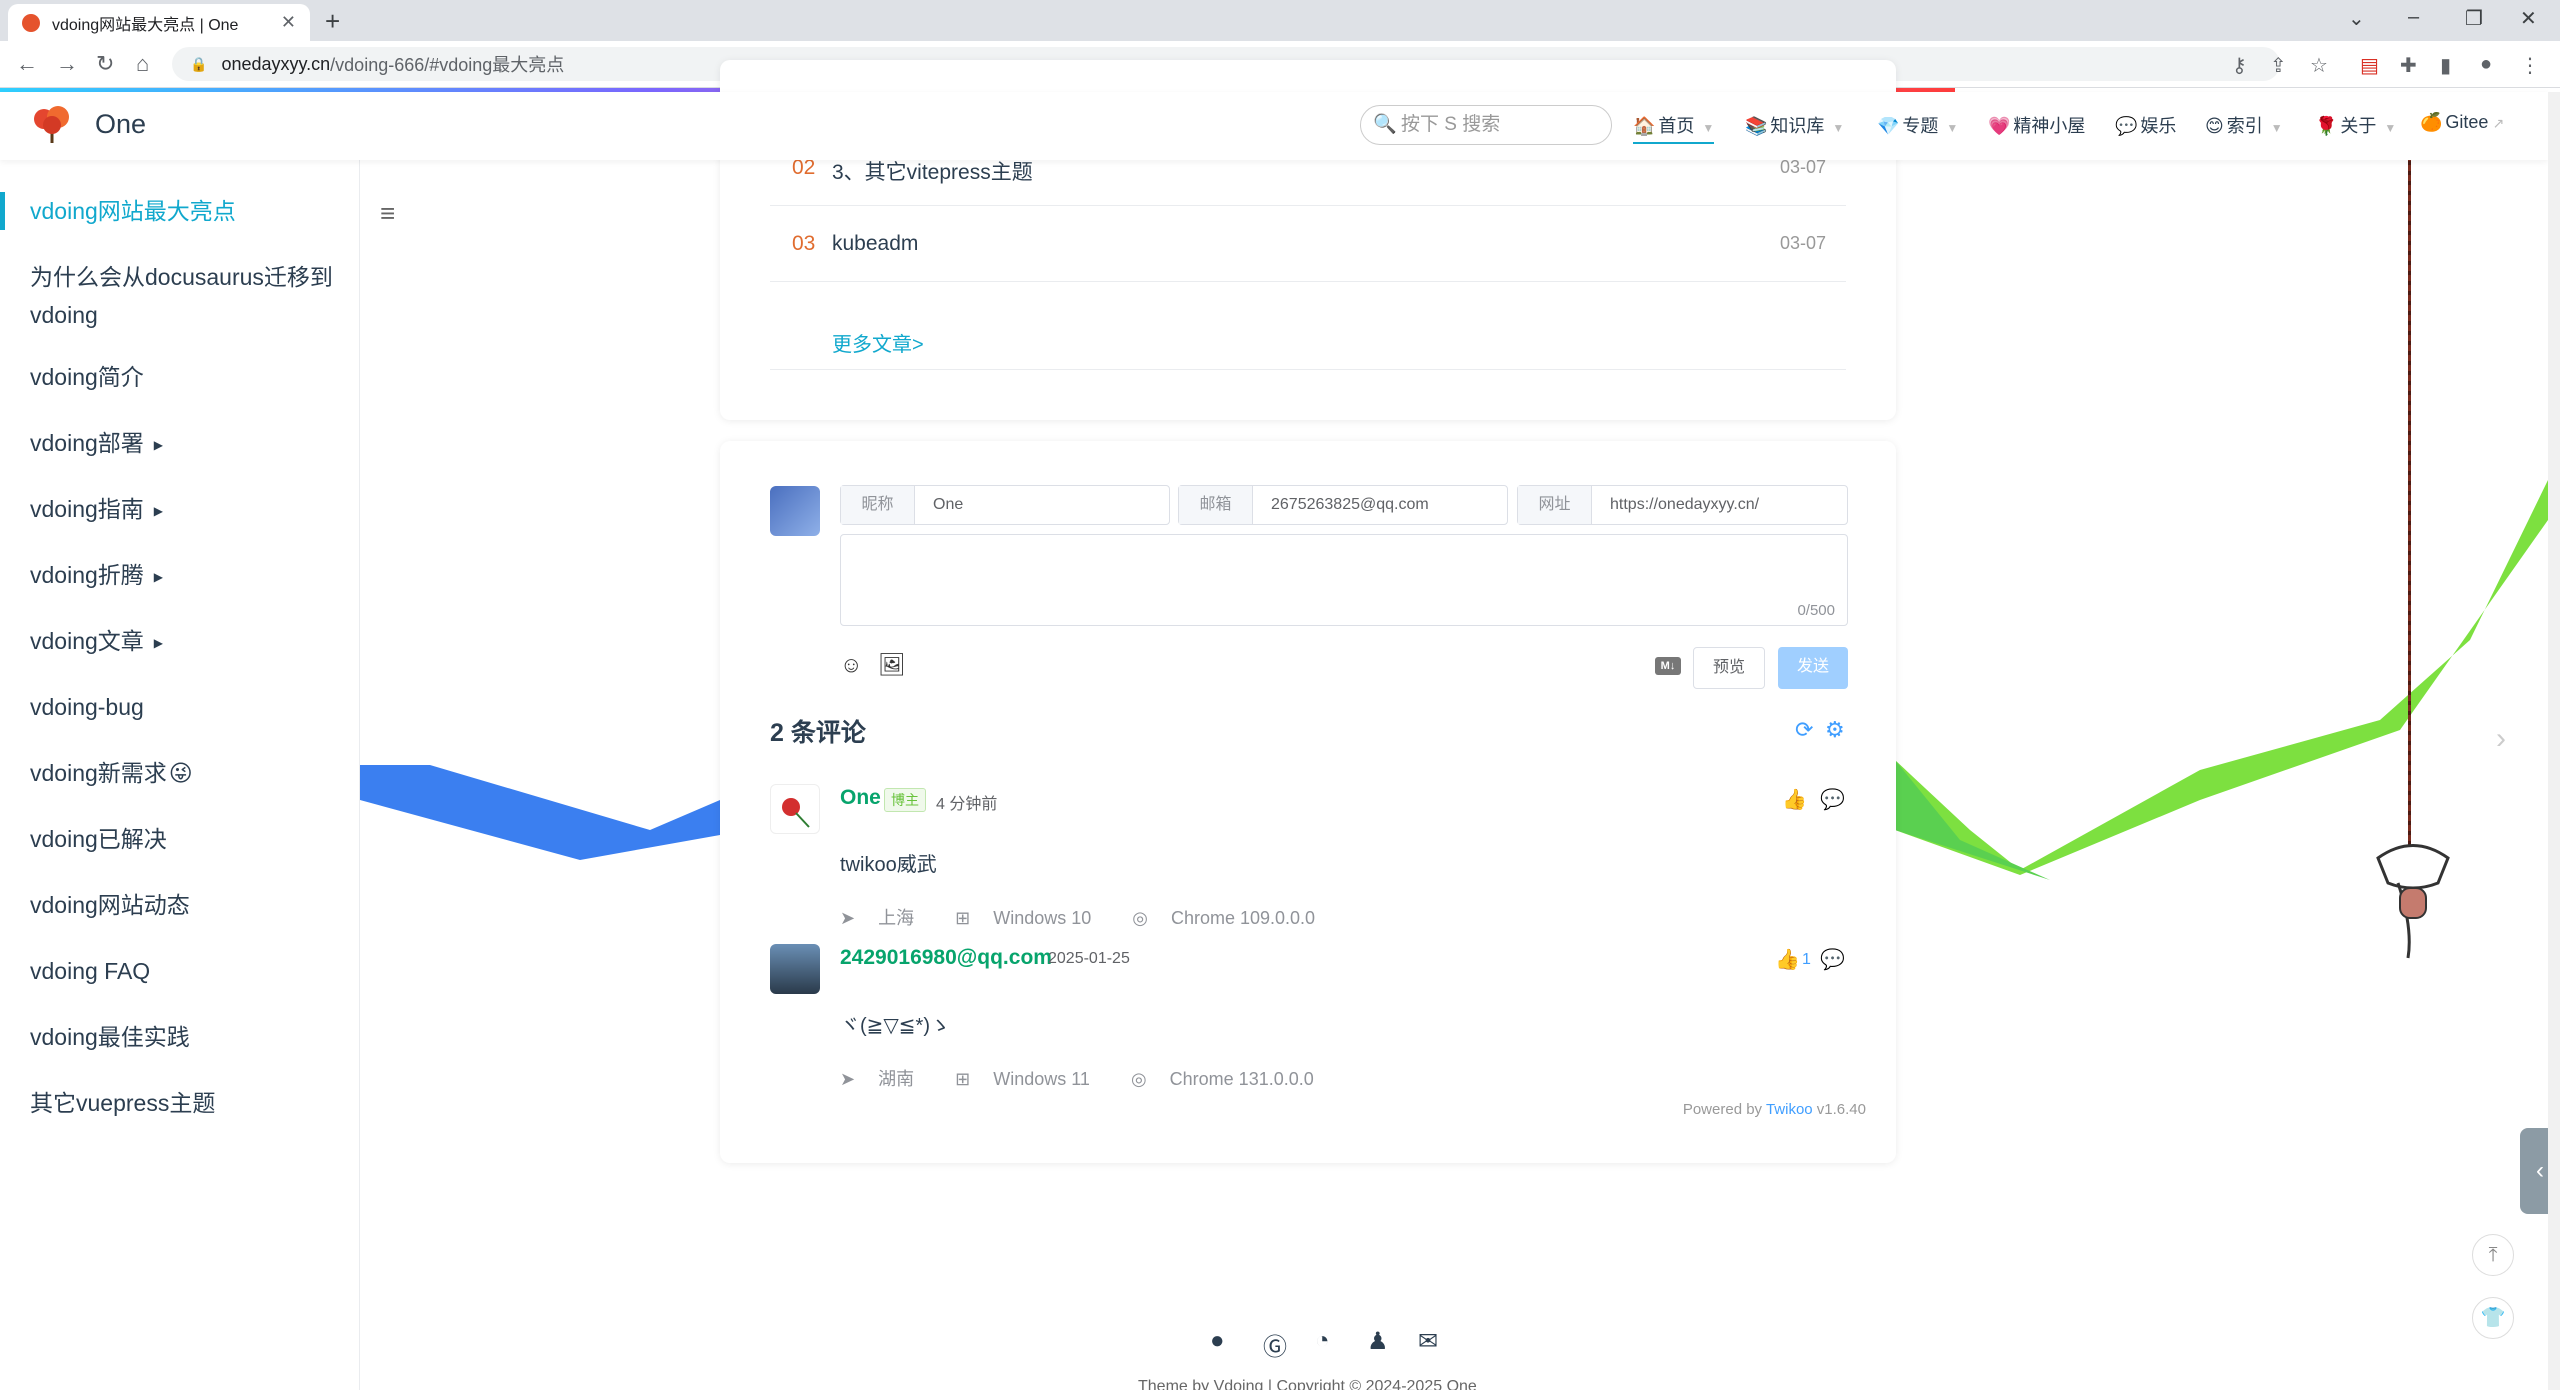  Describe the element at coordinates (851, 665) in the screenshot. I see `emoji-icon: ☺` at that location.